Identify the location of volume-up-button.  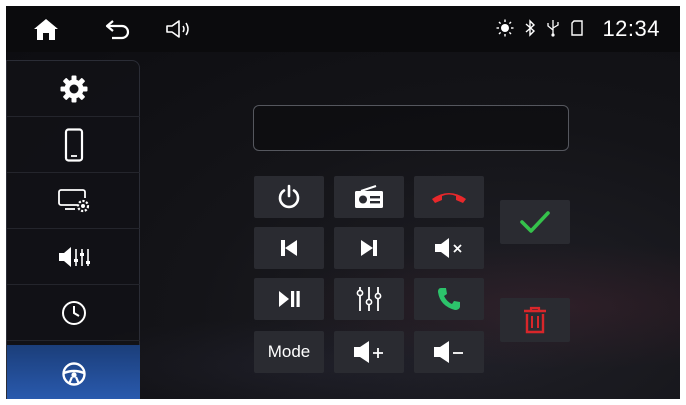
(369, 352).